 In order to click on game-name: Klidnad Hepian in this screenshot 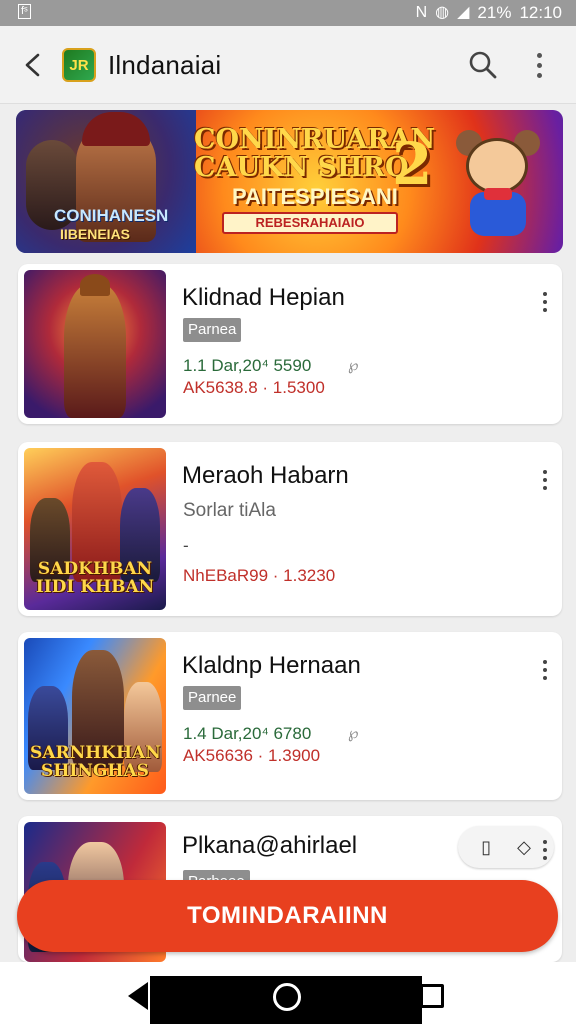, I will do `click(263, 297)`.